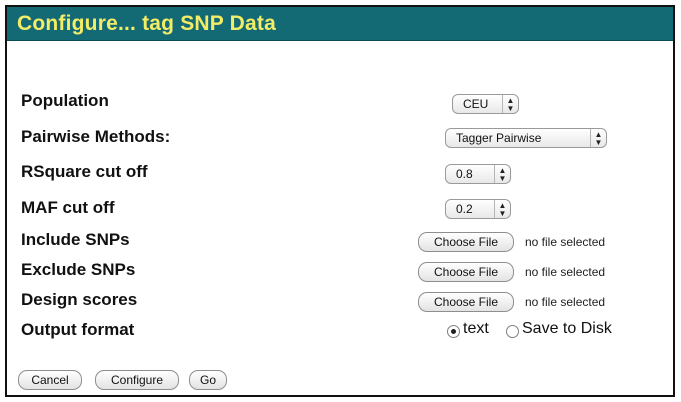 The width and height of the screenshot is (681, 402). I want to click on pairwise-methods-select-value: Tagger Pairwise, so click(499, 138).